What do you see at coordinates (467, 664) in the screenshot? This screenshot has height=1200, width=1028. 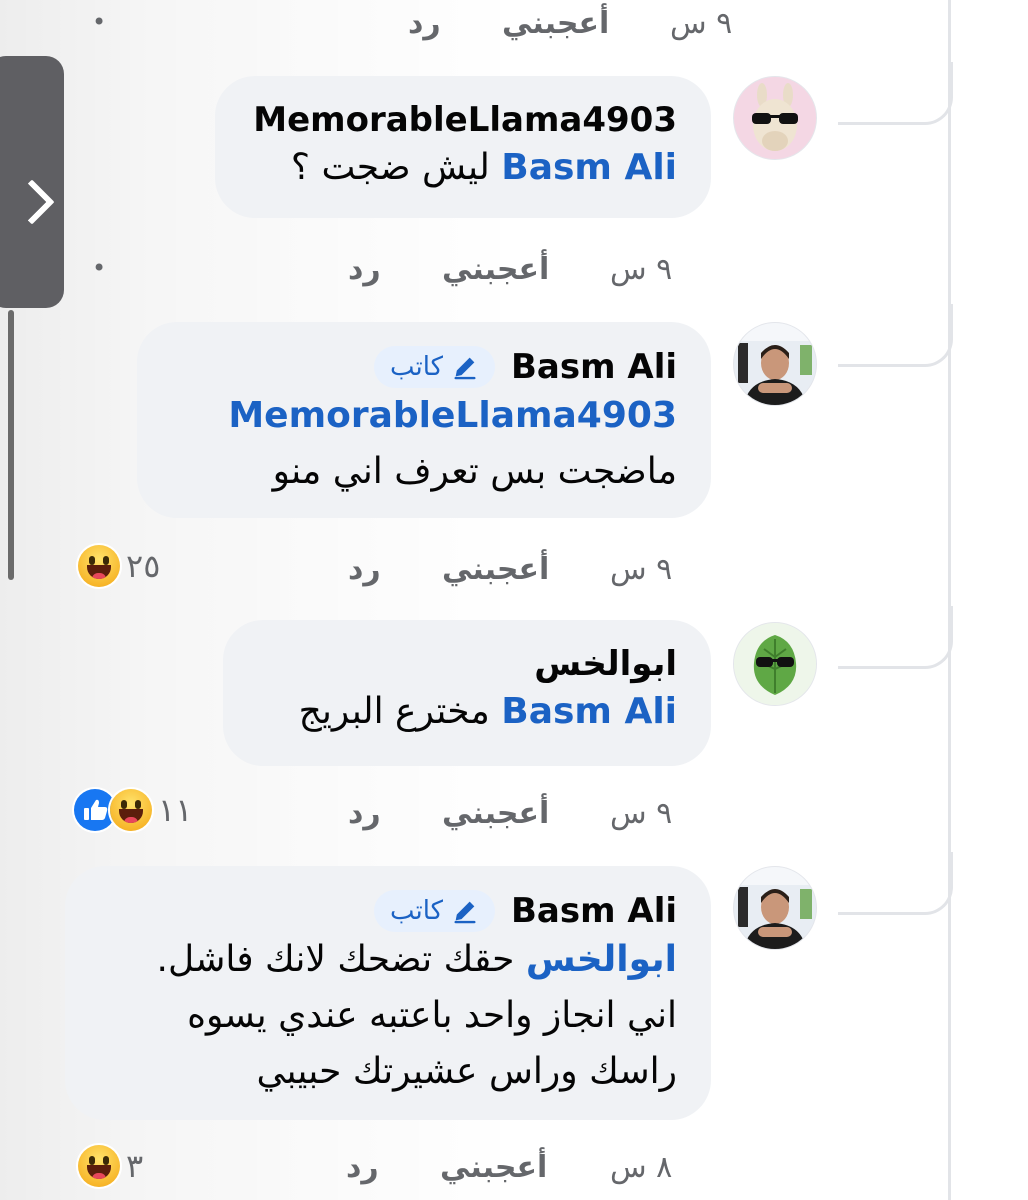 I see `comment-header: ابوالخس` at bounding box center [467, 664].